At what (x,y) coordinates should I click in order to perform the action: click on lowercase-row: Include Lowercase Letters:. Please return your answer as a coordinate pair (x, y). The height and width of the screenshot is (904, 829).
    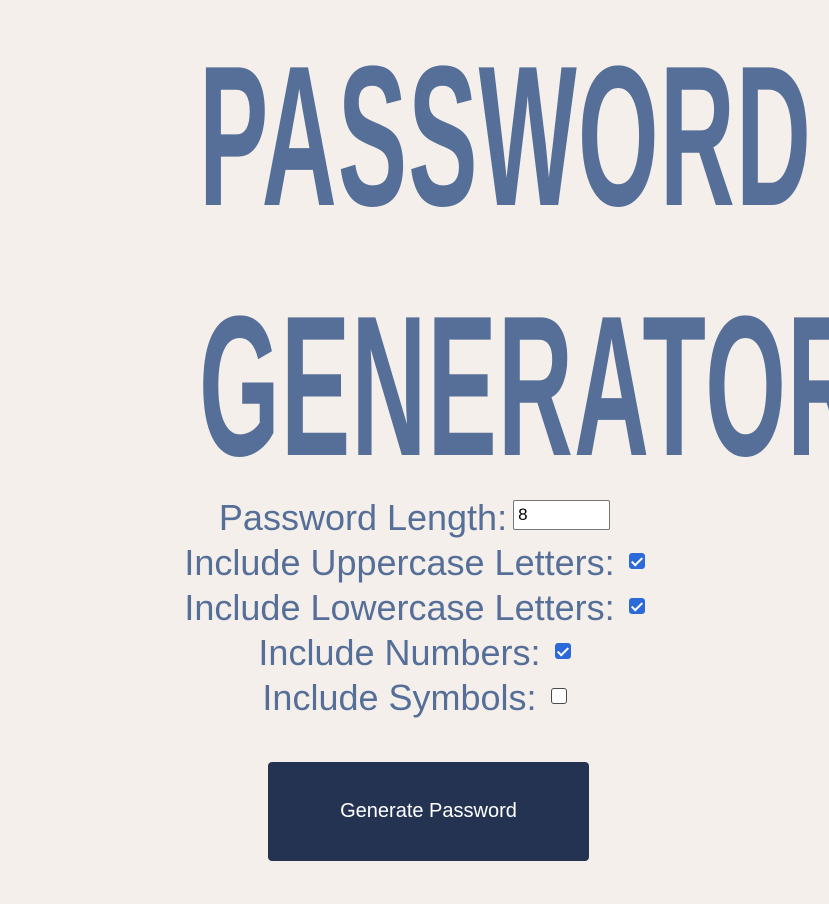
    Looking at the image, I should click on (414, 605).